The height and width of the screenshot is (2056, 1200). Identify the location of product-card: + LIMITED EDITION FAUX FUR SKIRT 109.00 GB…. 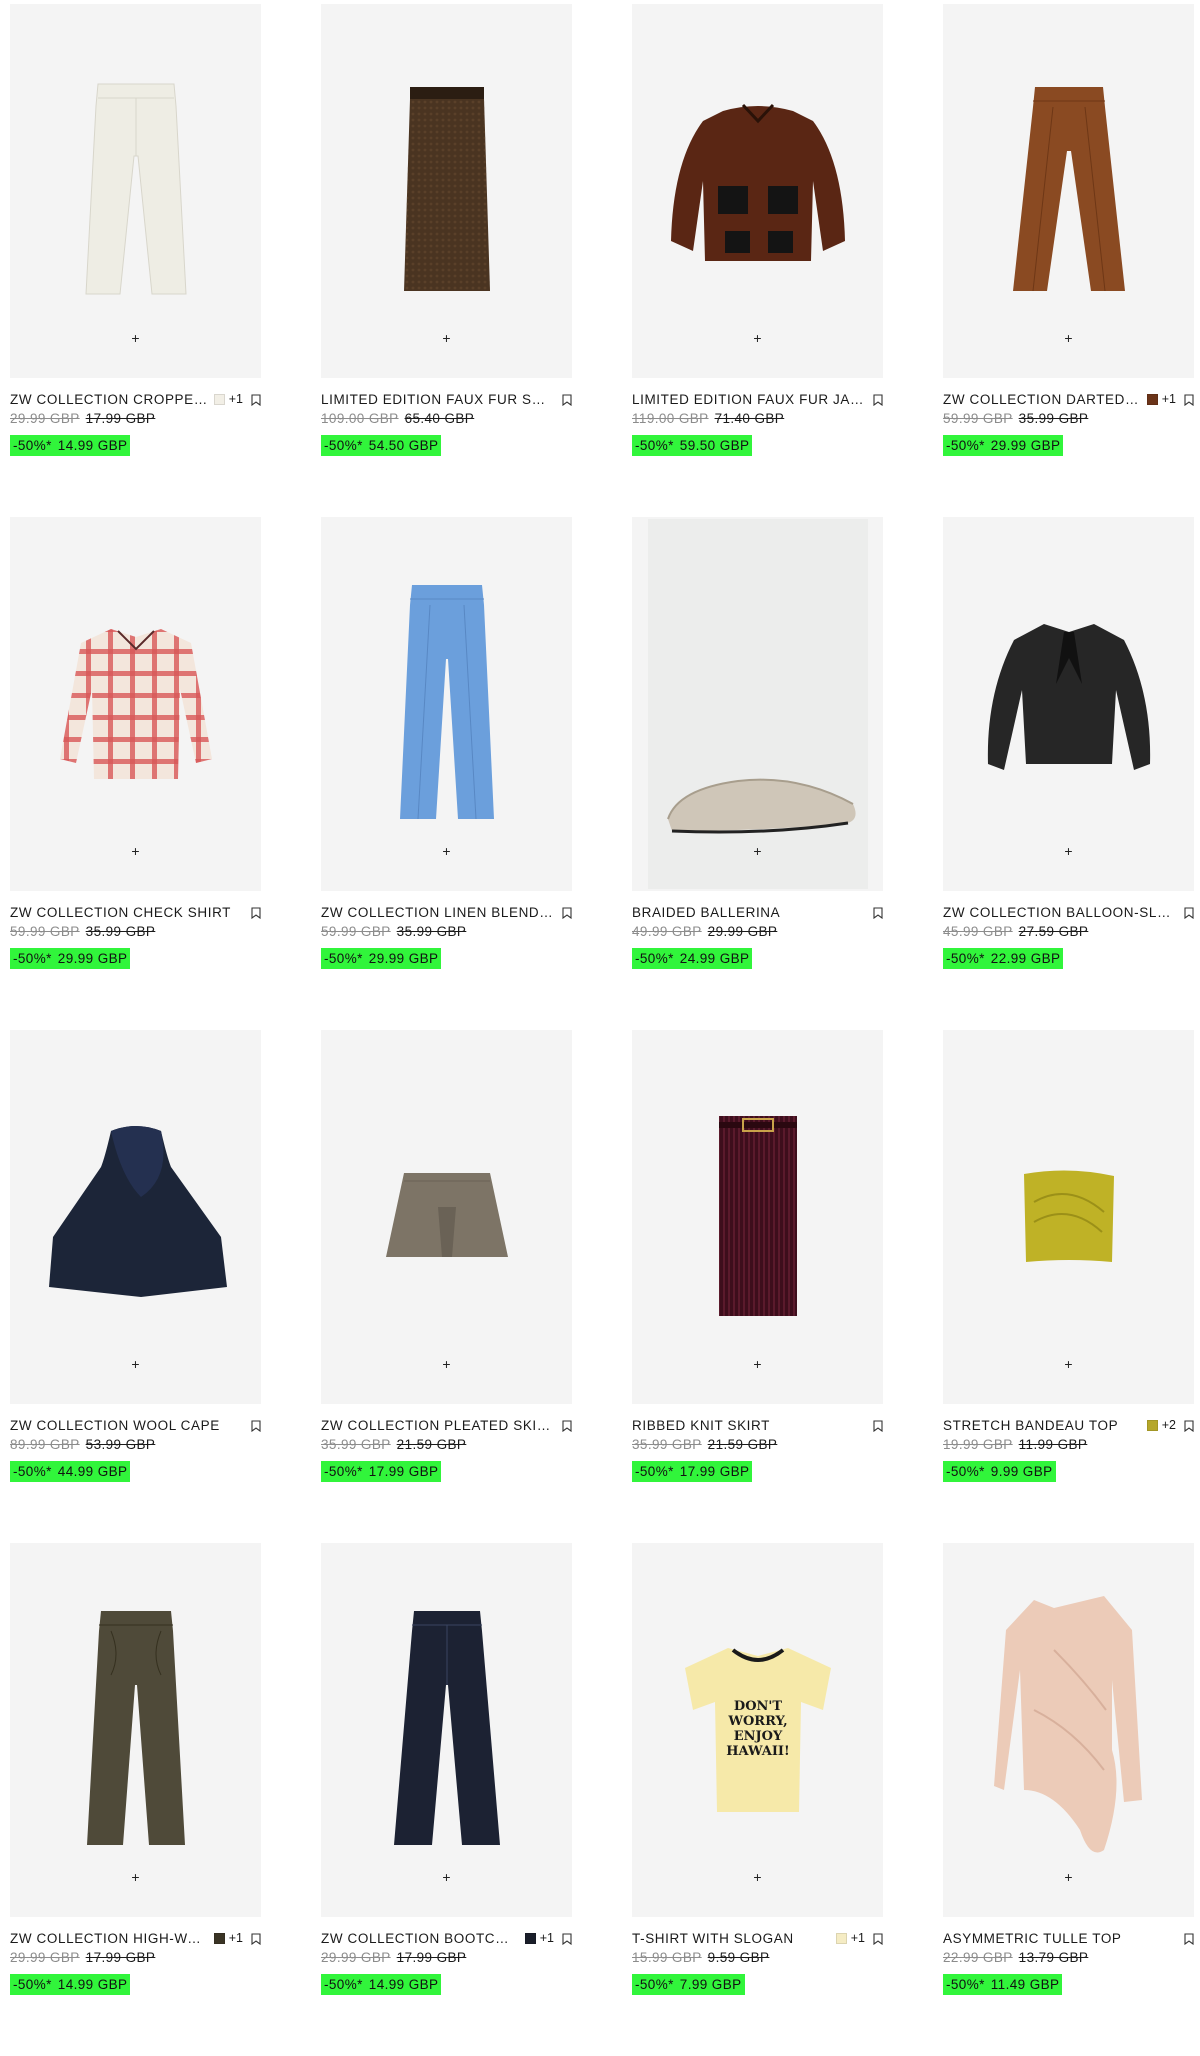
(446, 260).